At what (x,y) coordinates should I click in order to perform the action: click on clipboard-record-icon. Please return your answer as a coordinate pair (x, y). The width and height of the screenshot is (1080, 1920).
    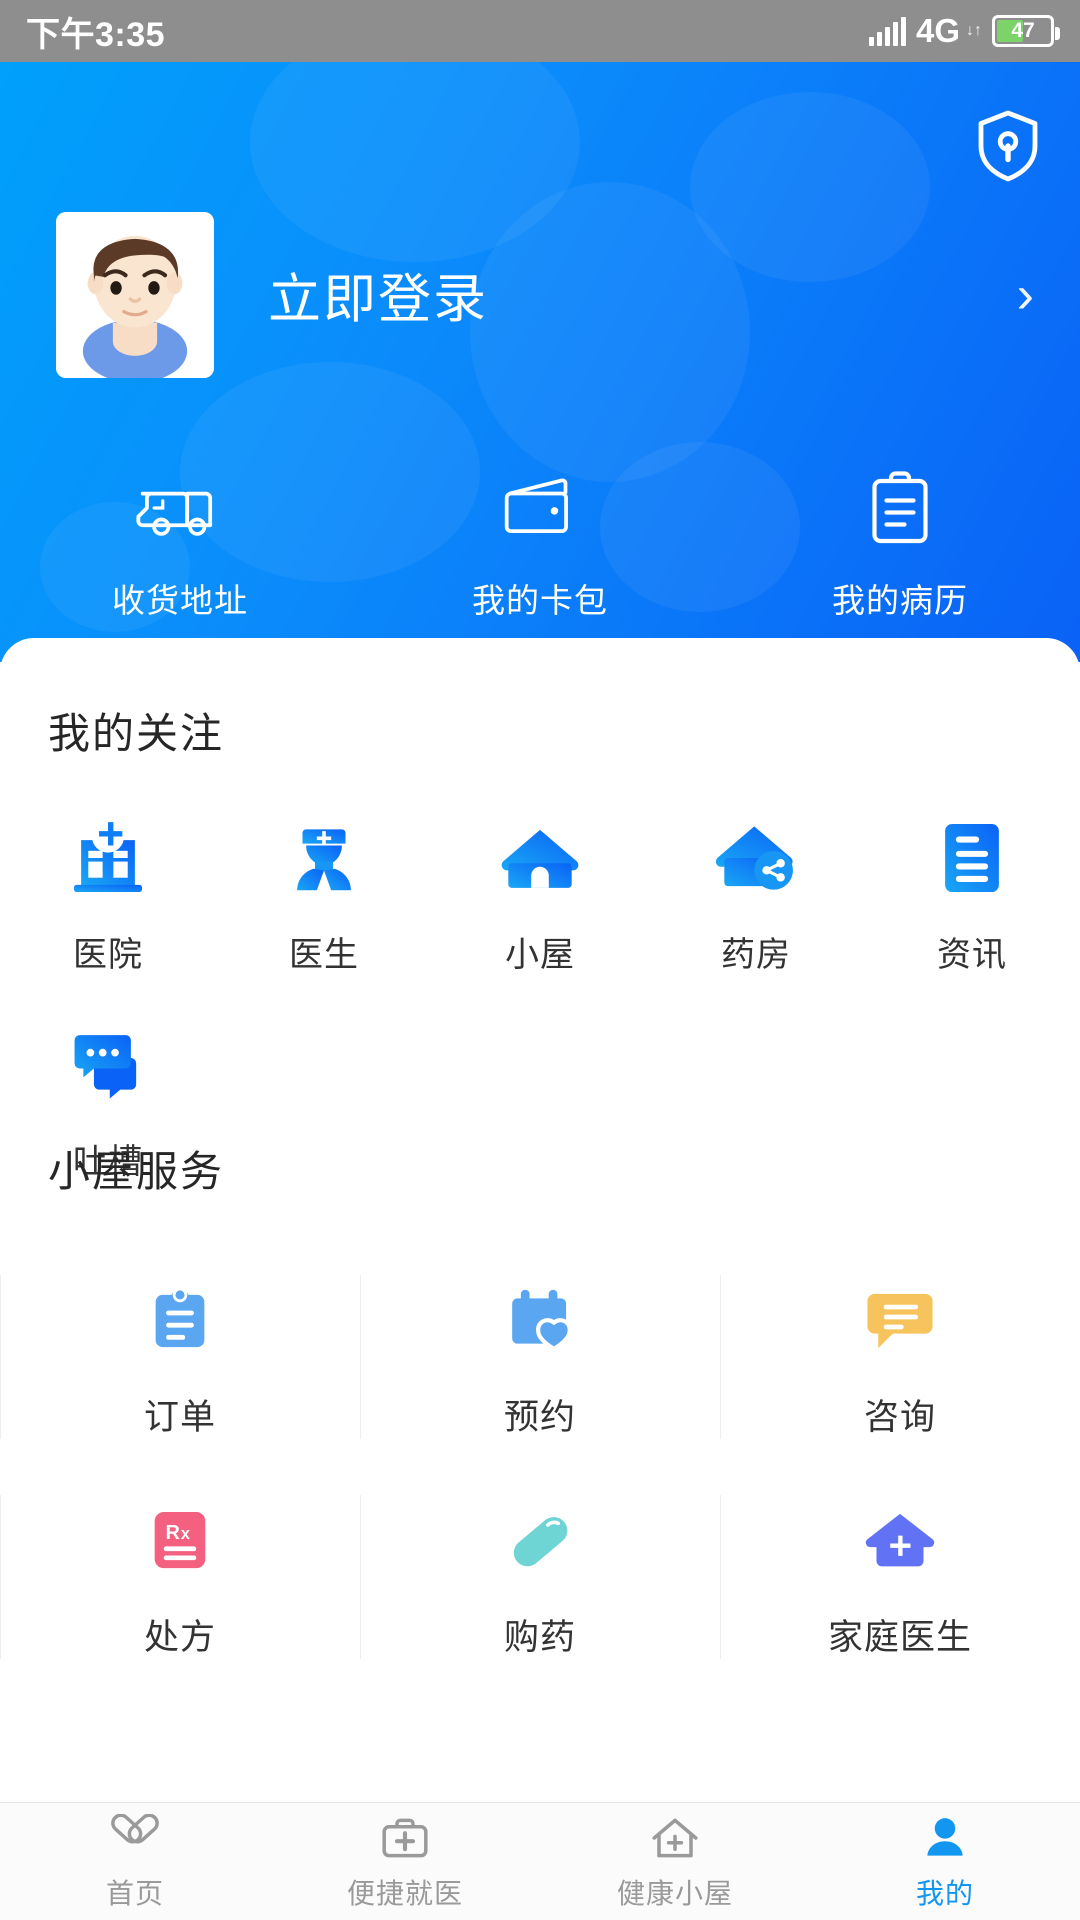
    Looking at the image, I should click on (900, 508).